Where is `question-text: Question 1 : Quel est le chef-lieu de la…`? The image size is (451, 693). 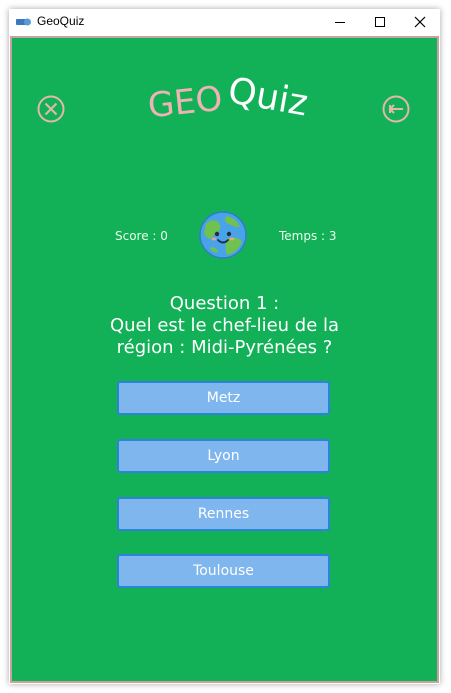 question-text: Question 1 : Quel est le chef-lieu de la… is located at coordinates (224, 326).